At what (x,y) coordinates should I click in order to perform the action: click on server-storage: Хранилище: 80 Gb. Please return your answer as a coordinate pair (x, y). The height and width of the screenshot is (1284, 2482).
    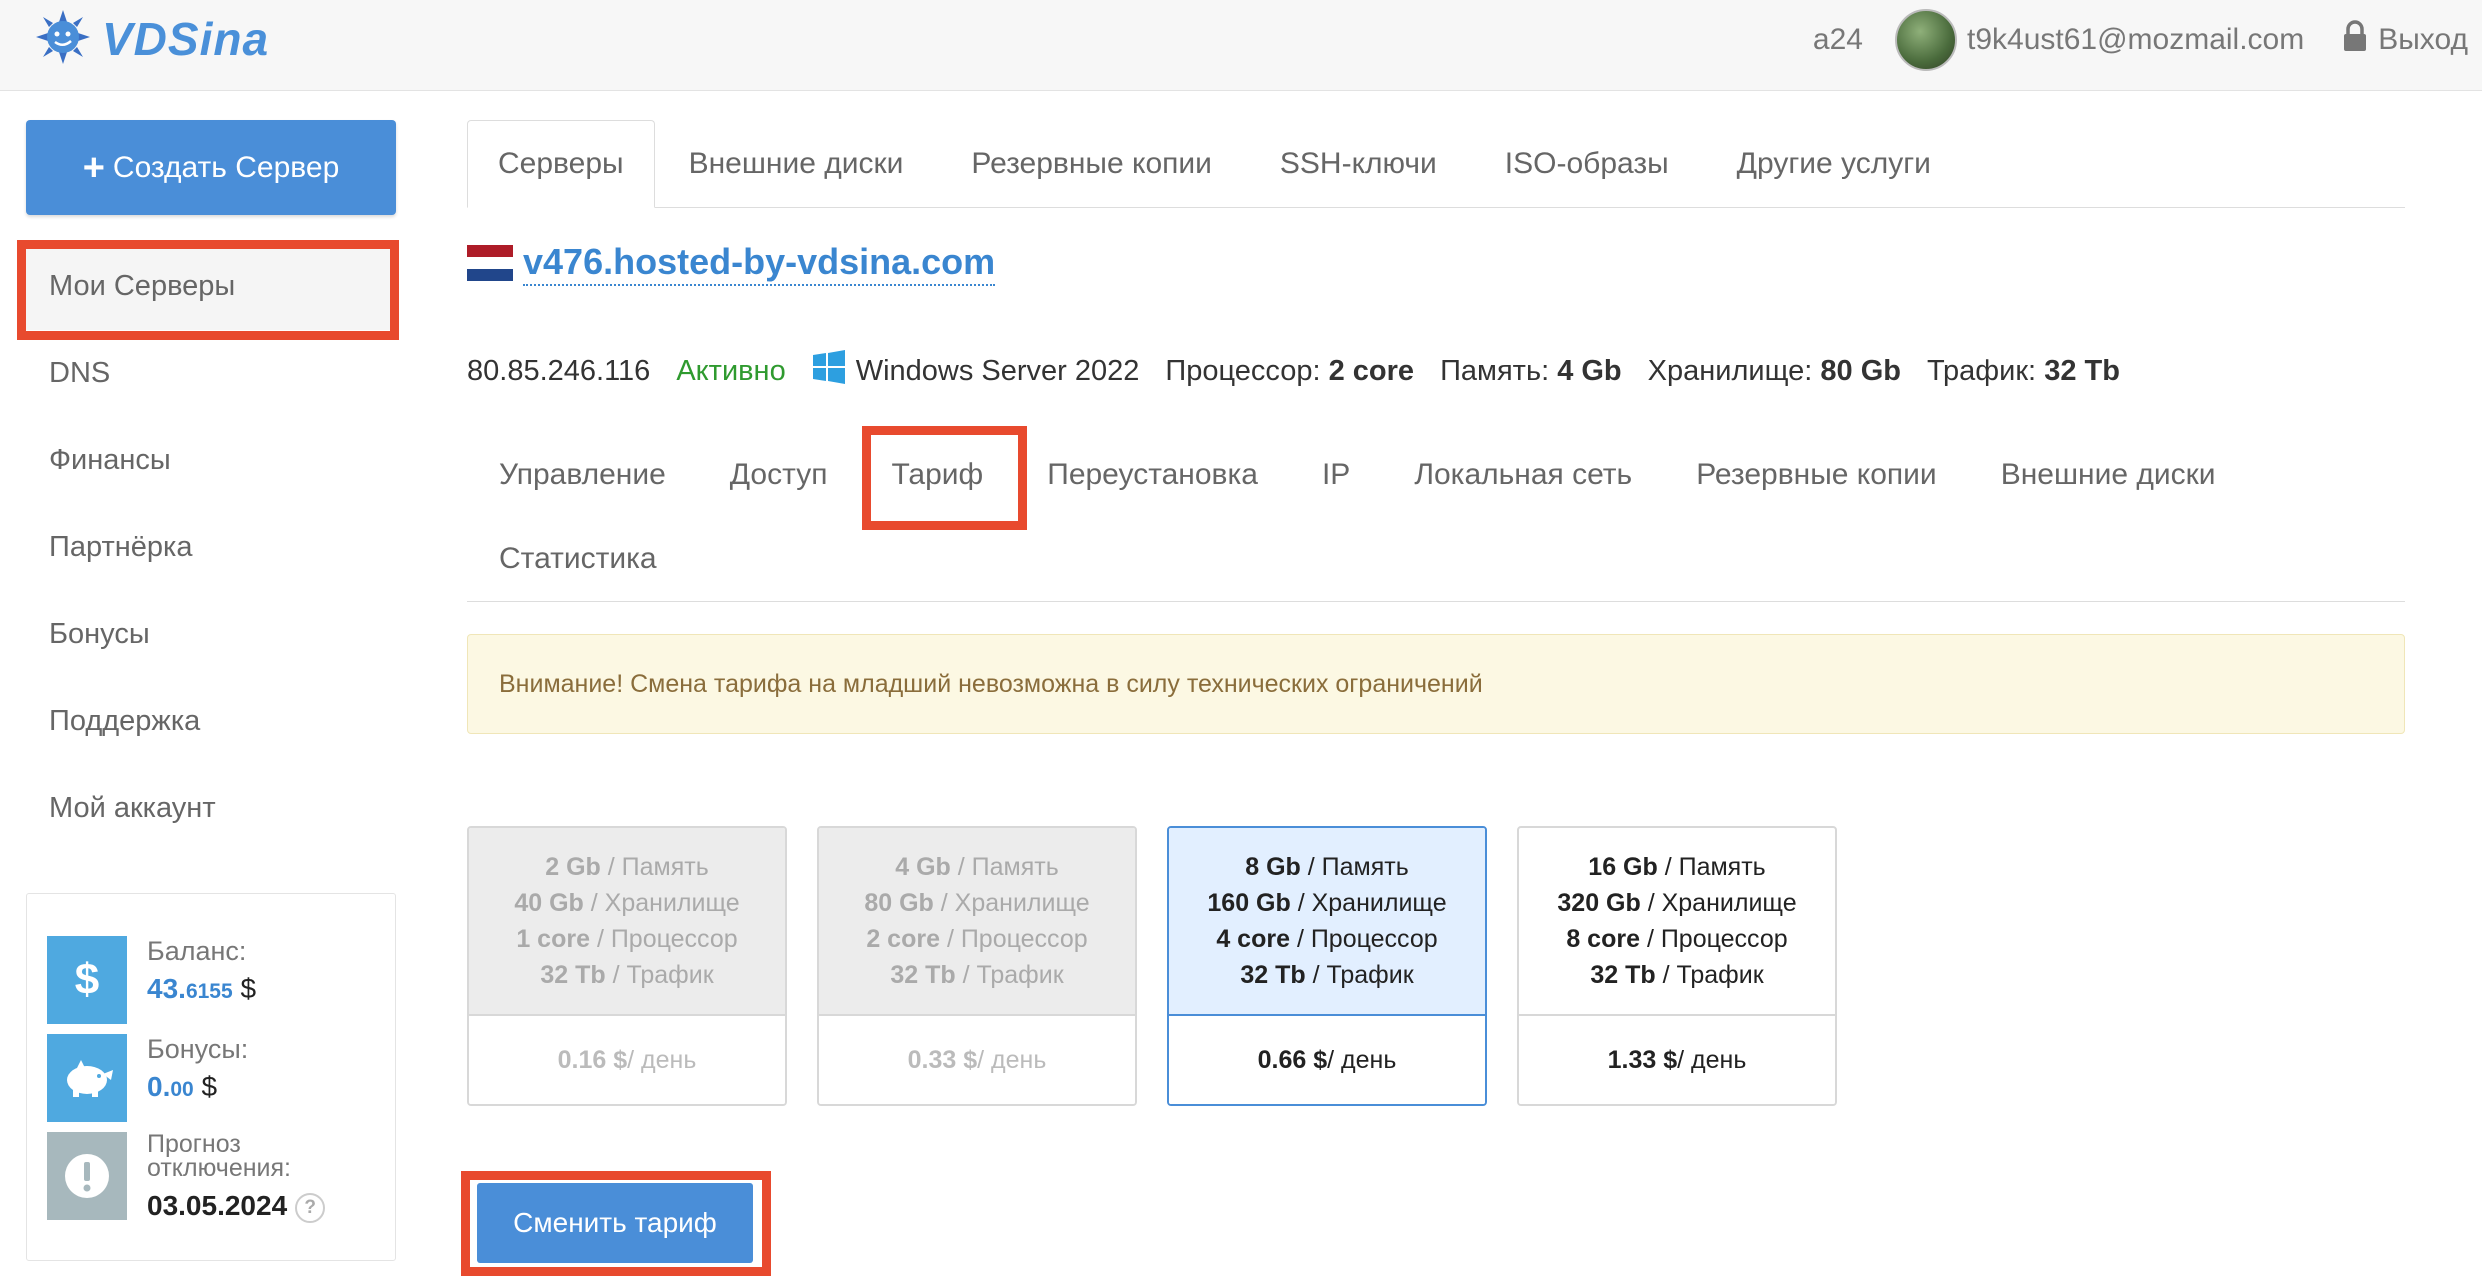
    Looking at the image, I should click on (1774, 370).